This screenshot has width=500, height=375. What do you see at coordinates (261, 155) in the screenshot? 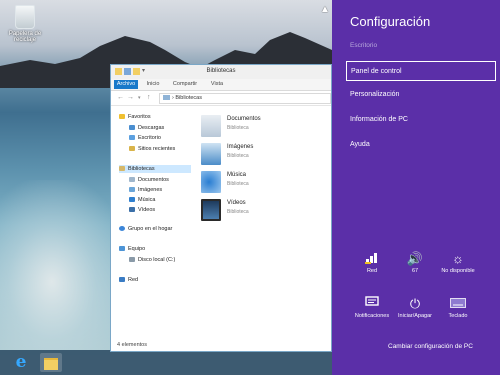
I see `library-pictures: Imágenes Biblioteca` at bounding box center [261, 155].